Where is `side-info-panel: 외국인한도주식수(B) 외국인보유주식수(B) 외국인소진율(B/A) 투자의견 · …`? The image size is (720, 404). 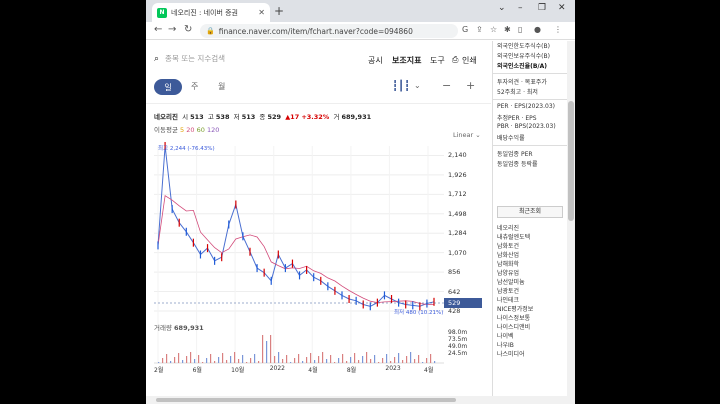 side-info-panel: 외국인한도주식수(B) 외국인보유주식수(B) 외국인소진율(B/A) 투자의견 · … is located at coordinates (530, 222).